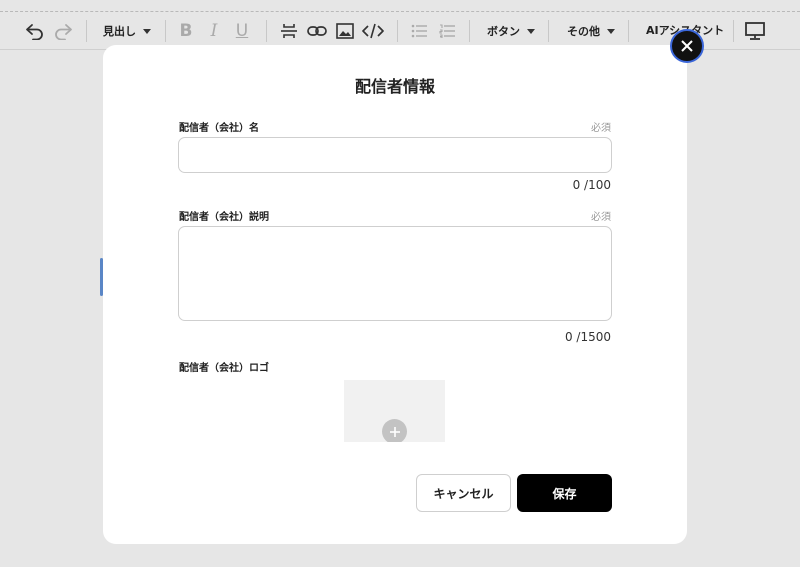  I want to click on divider-insert-icon, so click(289, 31).